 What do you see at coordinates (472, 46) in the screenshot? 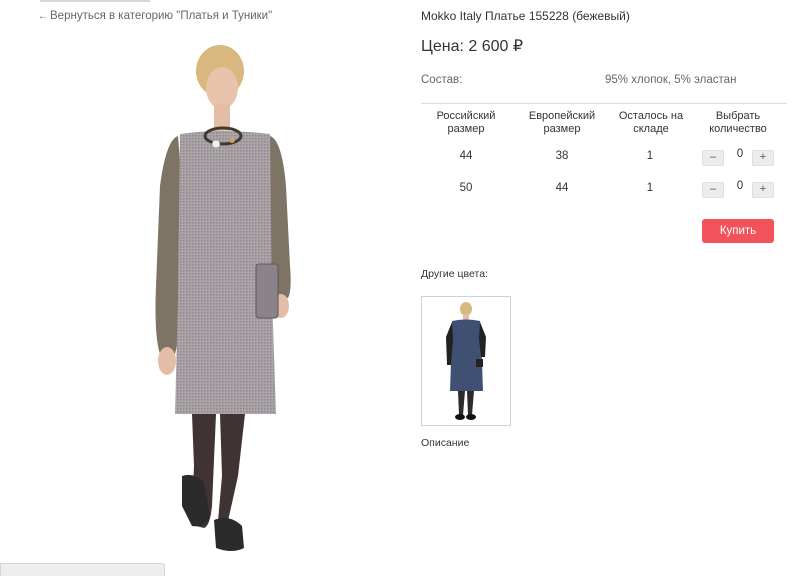
I see `product-price: Цена: 2 600 ₽` at bounding box center [472, 46].